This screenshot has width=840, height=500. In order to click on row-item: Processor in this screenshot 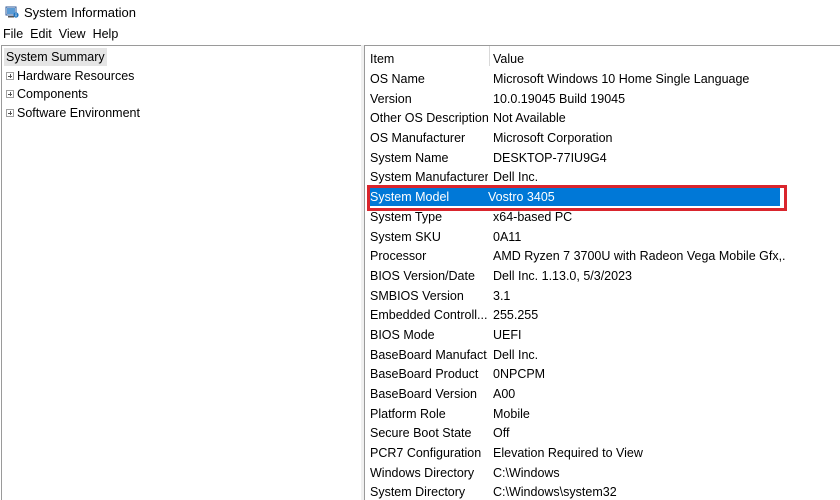, I will do `click(398, 255)`.